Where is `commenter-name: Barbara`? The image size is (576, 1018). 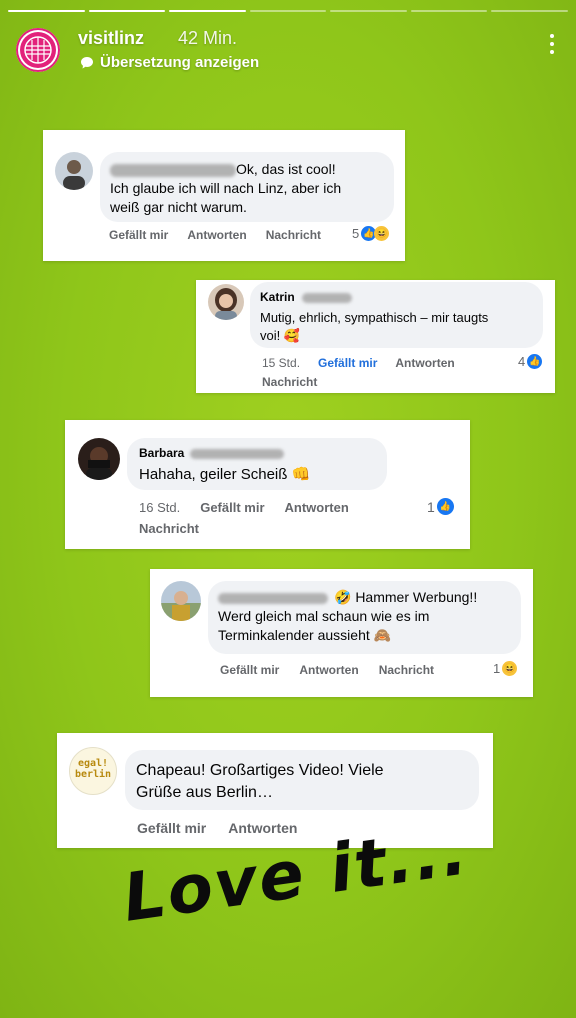
commenter-name: Barbara is located at coordinates (161, 453).